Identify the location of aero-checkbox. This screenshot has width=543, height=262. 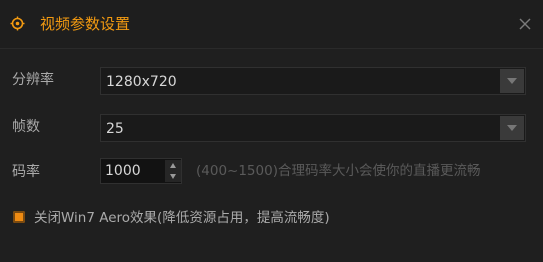
(19, 217).